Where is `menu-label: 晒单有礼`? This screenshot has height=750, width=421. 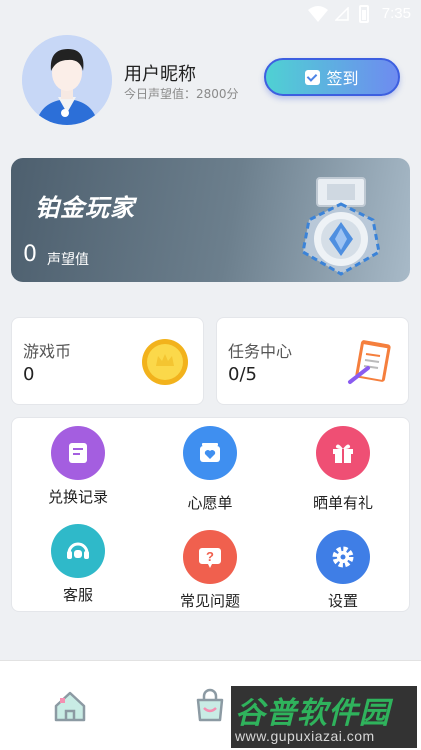 menu-label: 晒单有礼 is located at coordinates (342, 503).